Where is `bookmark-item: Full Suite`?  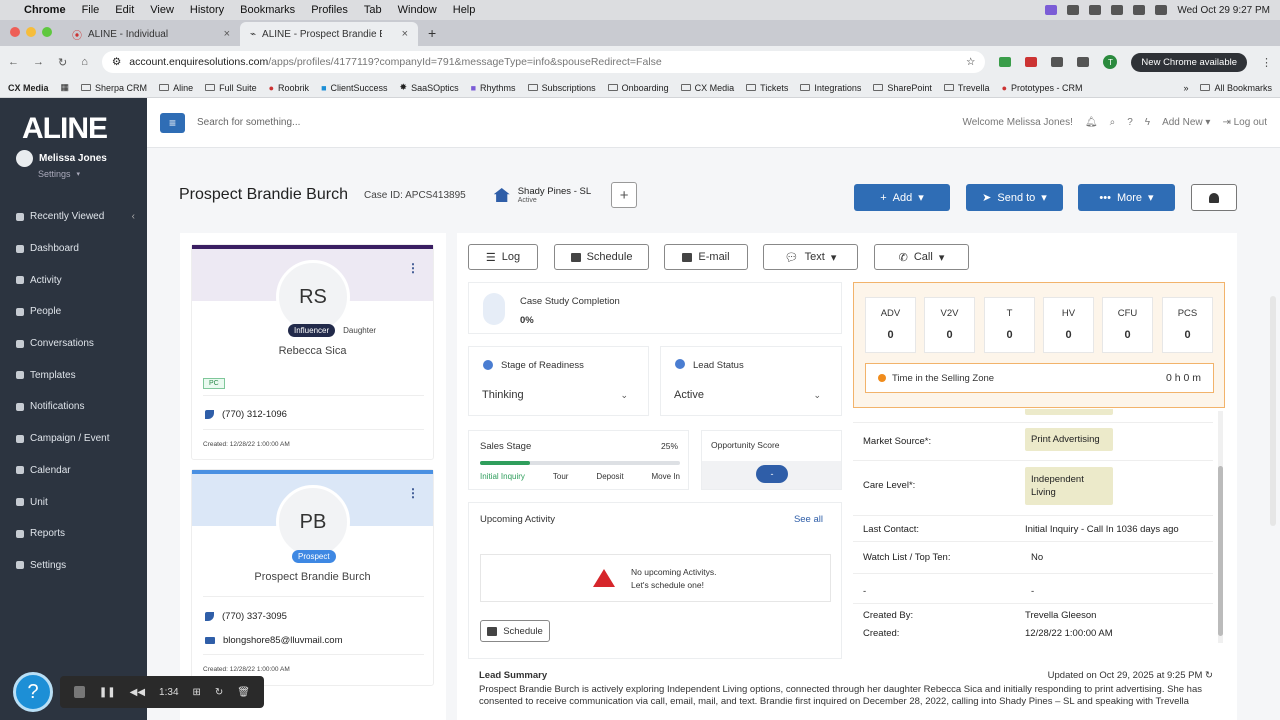
bookmark-item: Full Suite is located at coordinates (231, 88).